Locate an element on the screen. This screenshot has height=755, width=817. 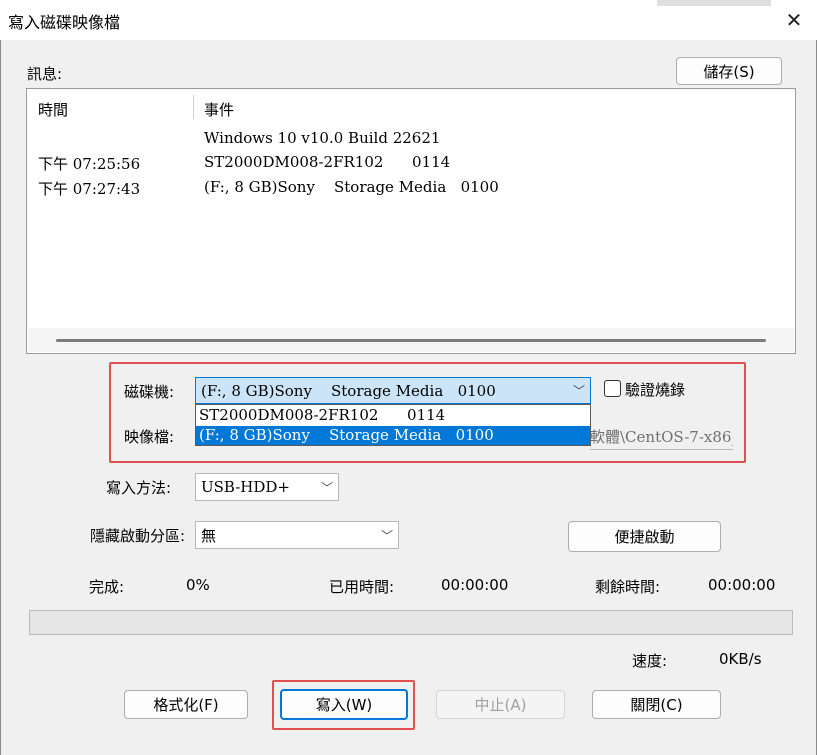
close-button: 關閉(C) is located at coordinates (656, 704).